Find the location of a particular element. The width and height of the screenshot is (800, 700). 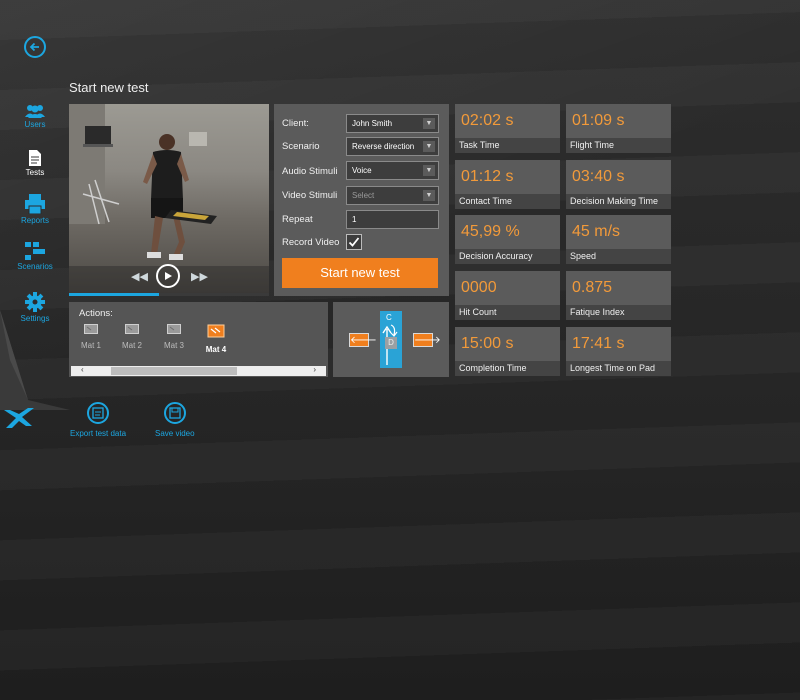

stat-tile-contact-time: 01:12 s Contact Time is located at coordinates (507, 184).